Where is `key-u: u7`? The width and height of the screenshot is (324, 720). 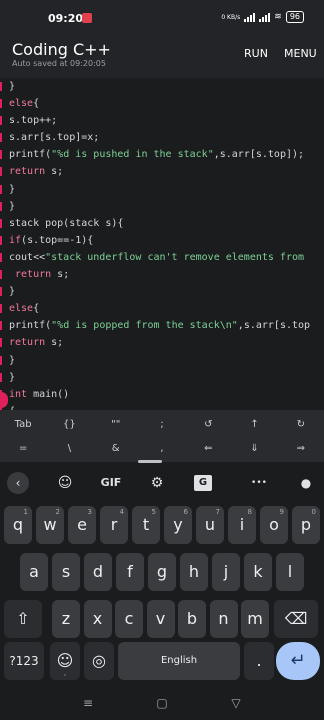 key-u: u7 is located at coordinates (210, 525).